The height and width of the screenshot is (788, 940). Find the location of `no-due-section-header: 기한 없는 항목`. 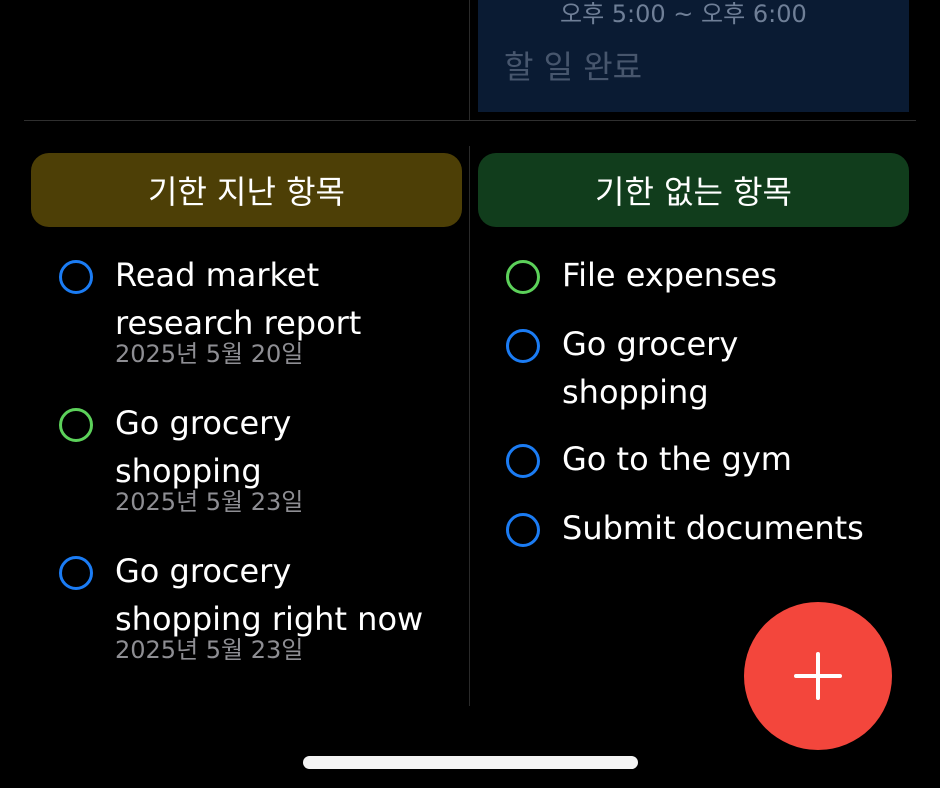

no-due-section-header: 기한 없는 항목 is located at coordinates (693, 190).